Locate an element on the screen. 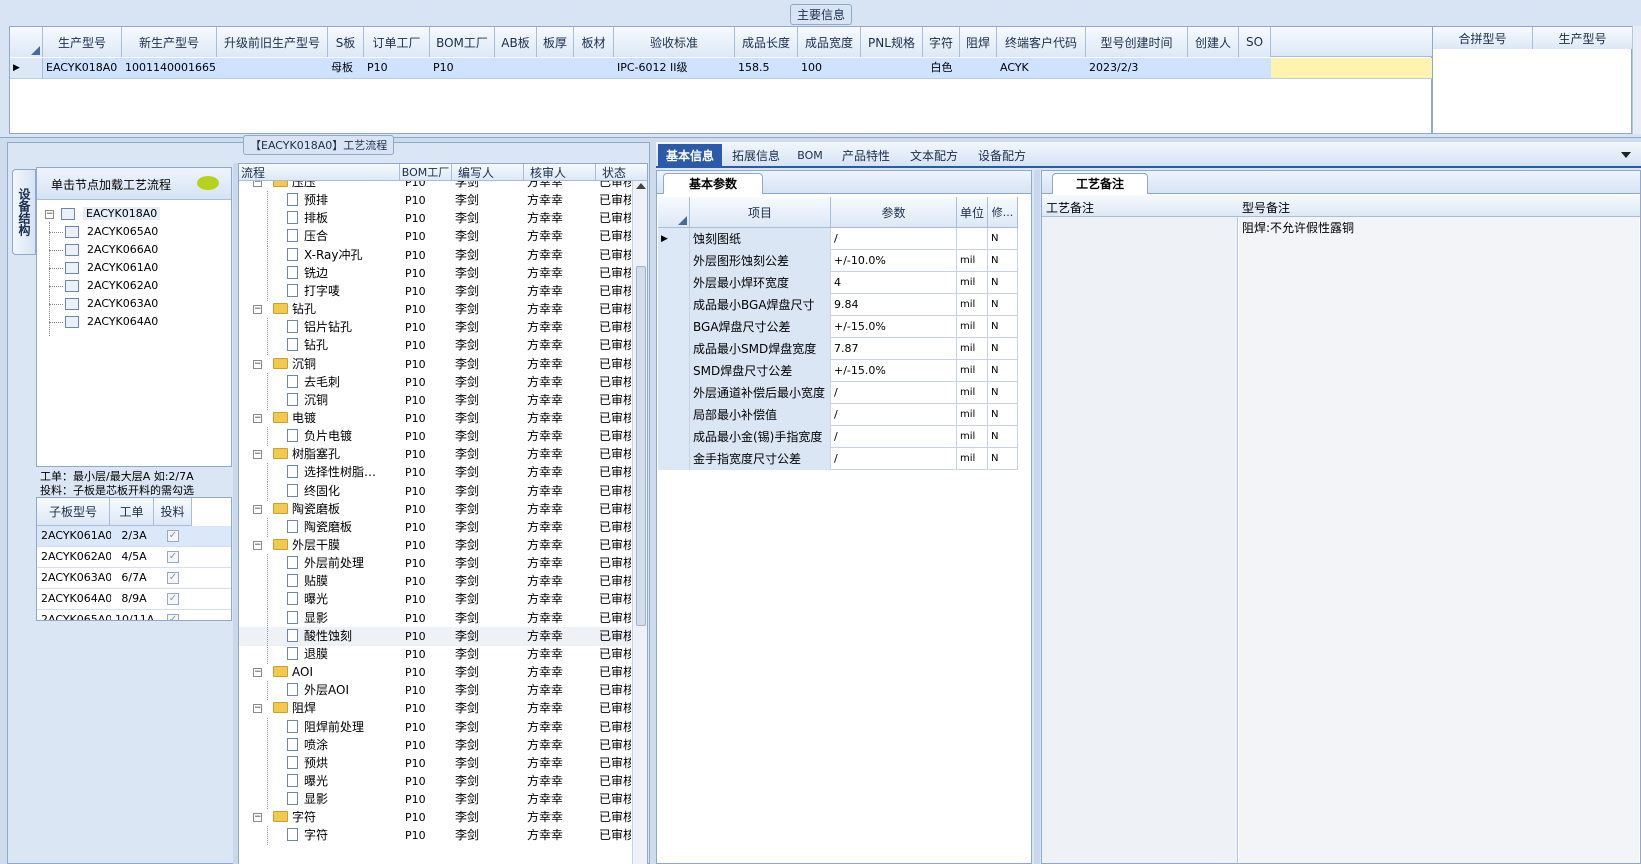  tab-device-recipe: 设备配方 is located at coordinates (1002, 156).